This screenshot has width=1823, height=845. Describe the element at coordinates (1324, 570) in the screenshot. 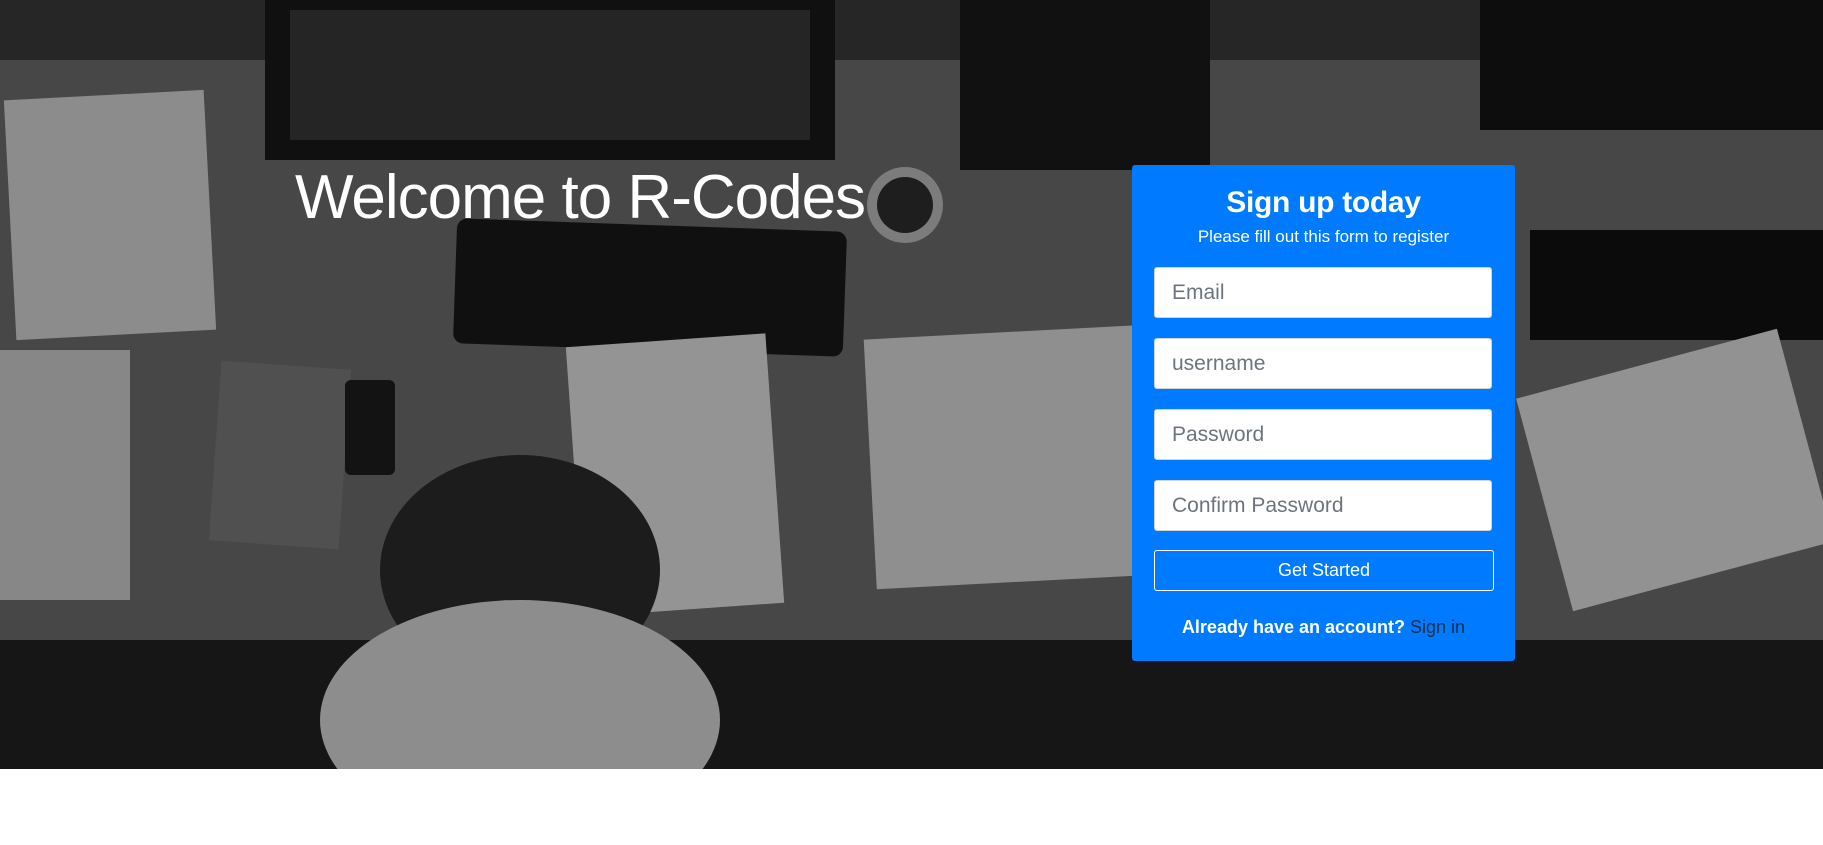

I see `get-started-button: Get Started` at that location.